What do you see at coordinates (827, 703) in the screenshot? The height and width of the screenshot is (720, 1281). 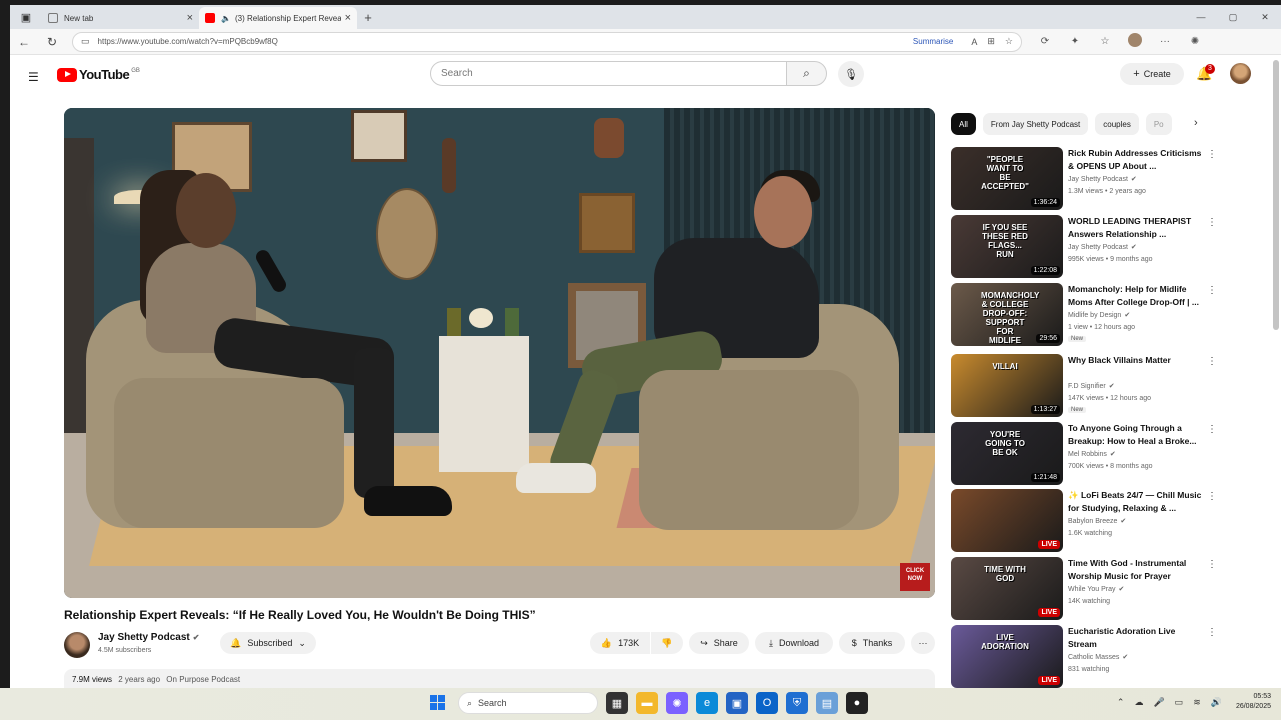 I see `word-icon: ▤` at bounding box center [827, 703].